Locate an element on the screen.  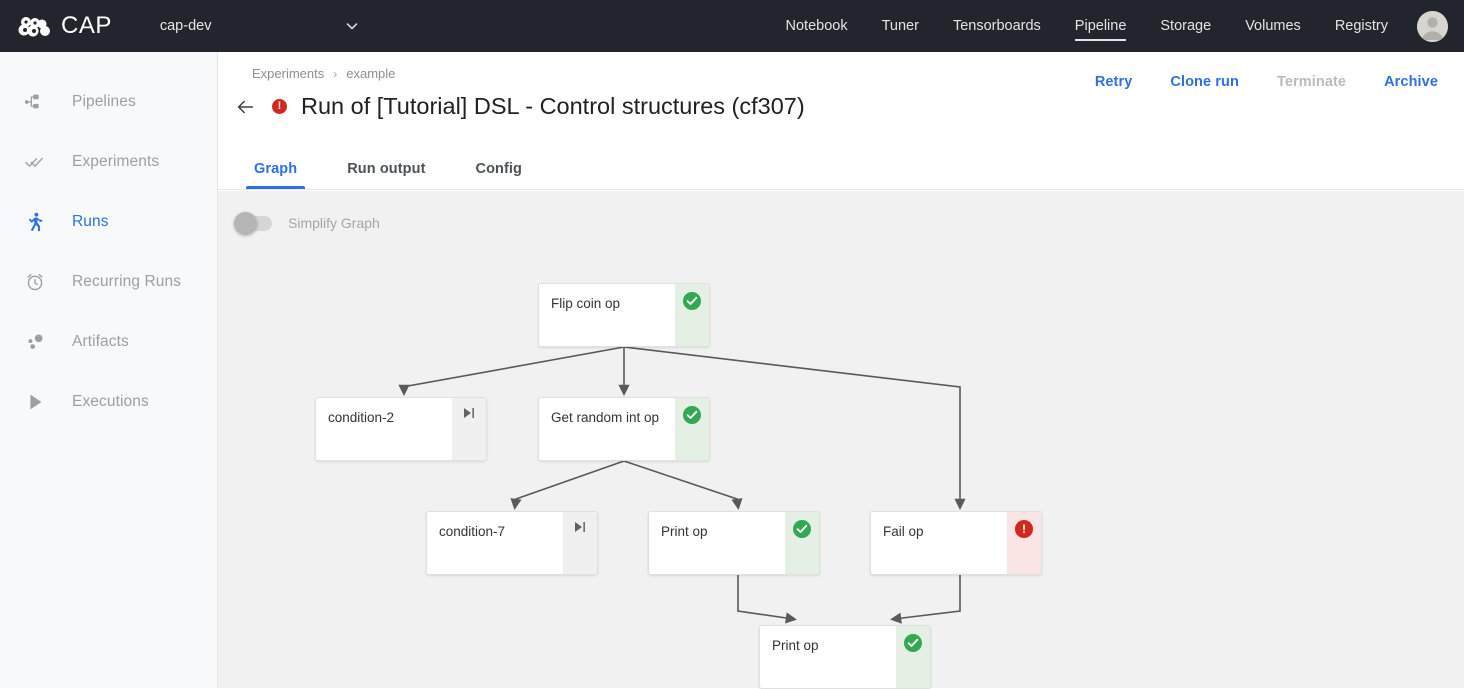
breadcrumb-example: example is located at coordinates (370, 73).